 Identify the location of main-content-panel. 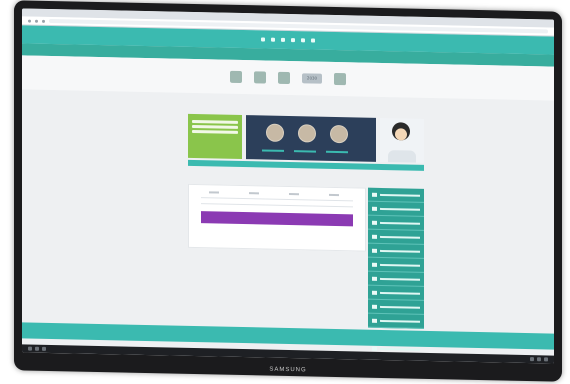
(277, 217).